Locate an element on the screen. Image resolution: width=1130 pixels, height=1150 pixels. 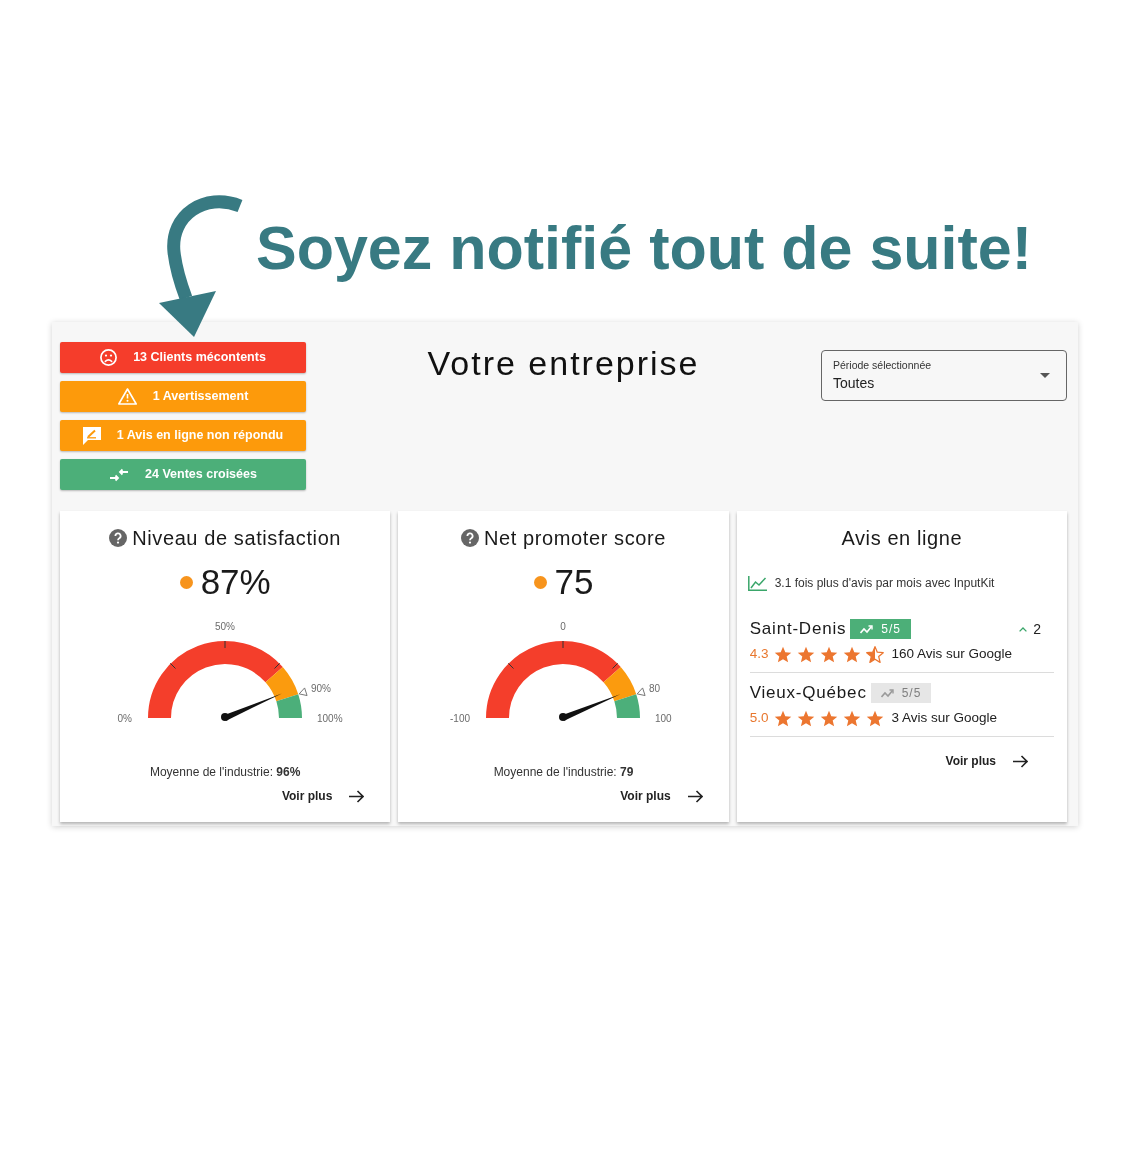
half-star-icon is located at coordinates (875, 654).